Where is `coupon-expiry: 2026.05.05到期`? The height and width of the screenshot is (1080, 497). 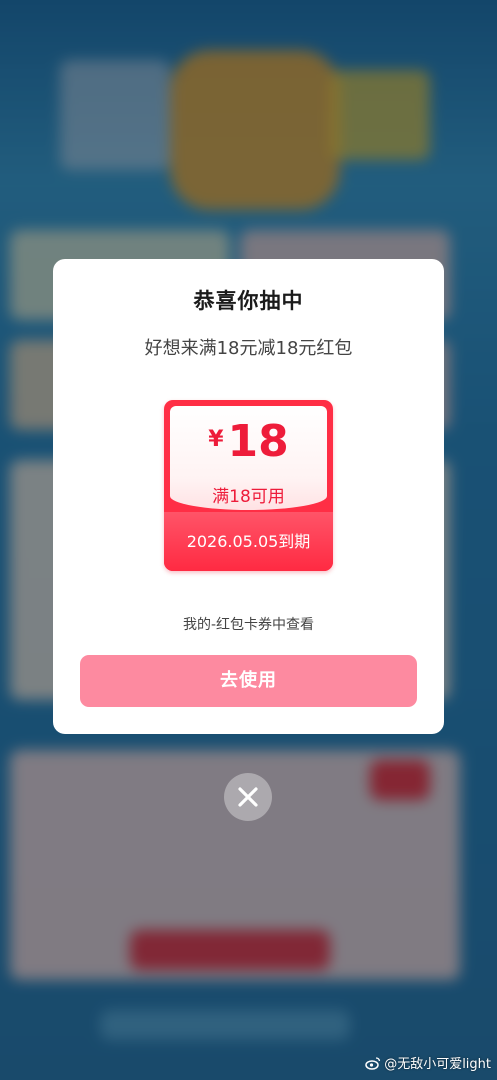
coupon-expiry: 2026.05.05到期 is located at coordinates (248, 541).